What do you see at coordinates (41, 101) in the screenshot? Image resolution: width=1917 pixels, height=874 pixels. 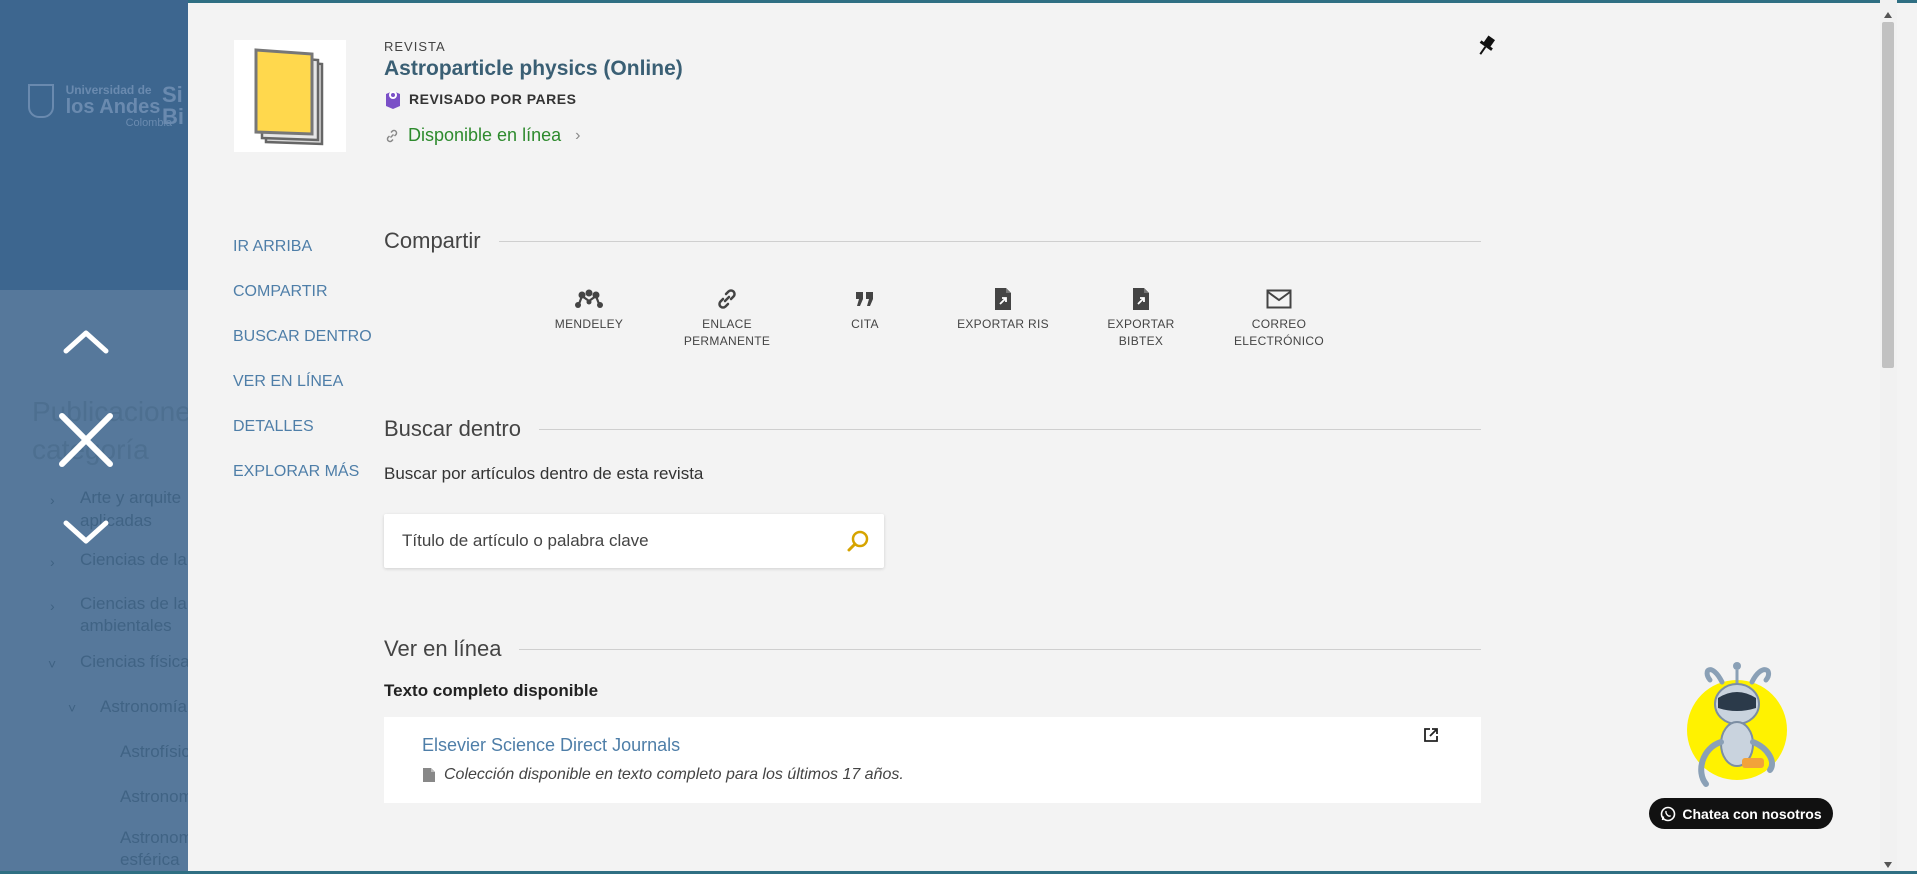 I see `university-shield-icon` at bounding box center [41, 101].